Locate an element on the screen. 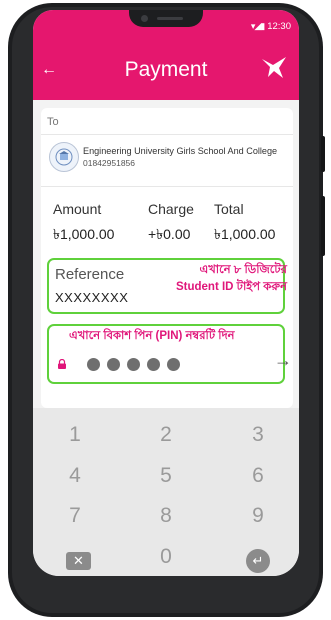 This screenshot has width=331, height=620. pin-hint: এখানে বিকাশ পিন (PIN) নম্বরটি দিন is located at coordinates (152, 336).